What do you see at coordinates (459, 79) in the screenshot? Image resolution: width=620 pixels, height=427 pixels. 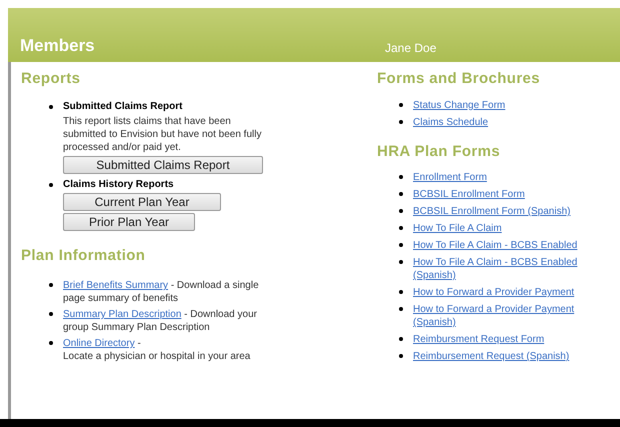 I see `section-heading: Forms and Brochures` at bounding box center [459, 79].